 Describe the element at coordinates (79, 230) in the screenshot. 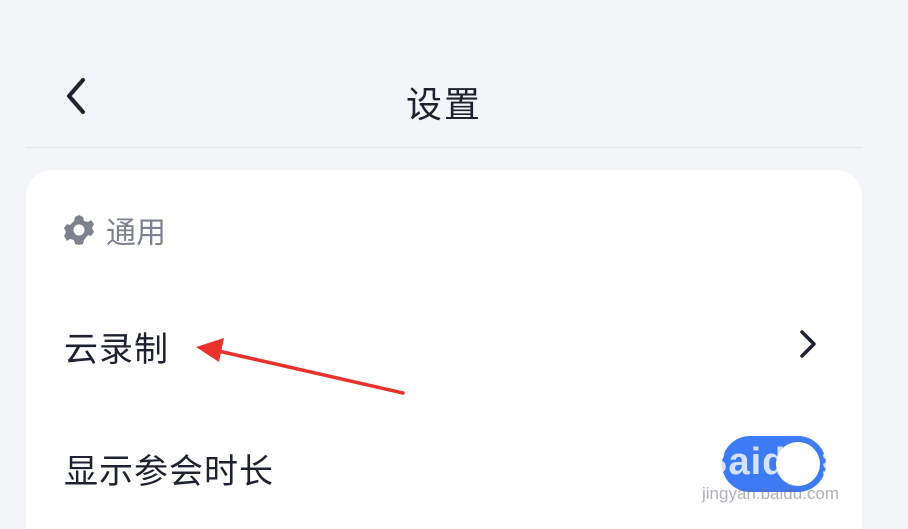

I see `gear-icon` at that location.